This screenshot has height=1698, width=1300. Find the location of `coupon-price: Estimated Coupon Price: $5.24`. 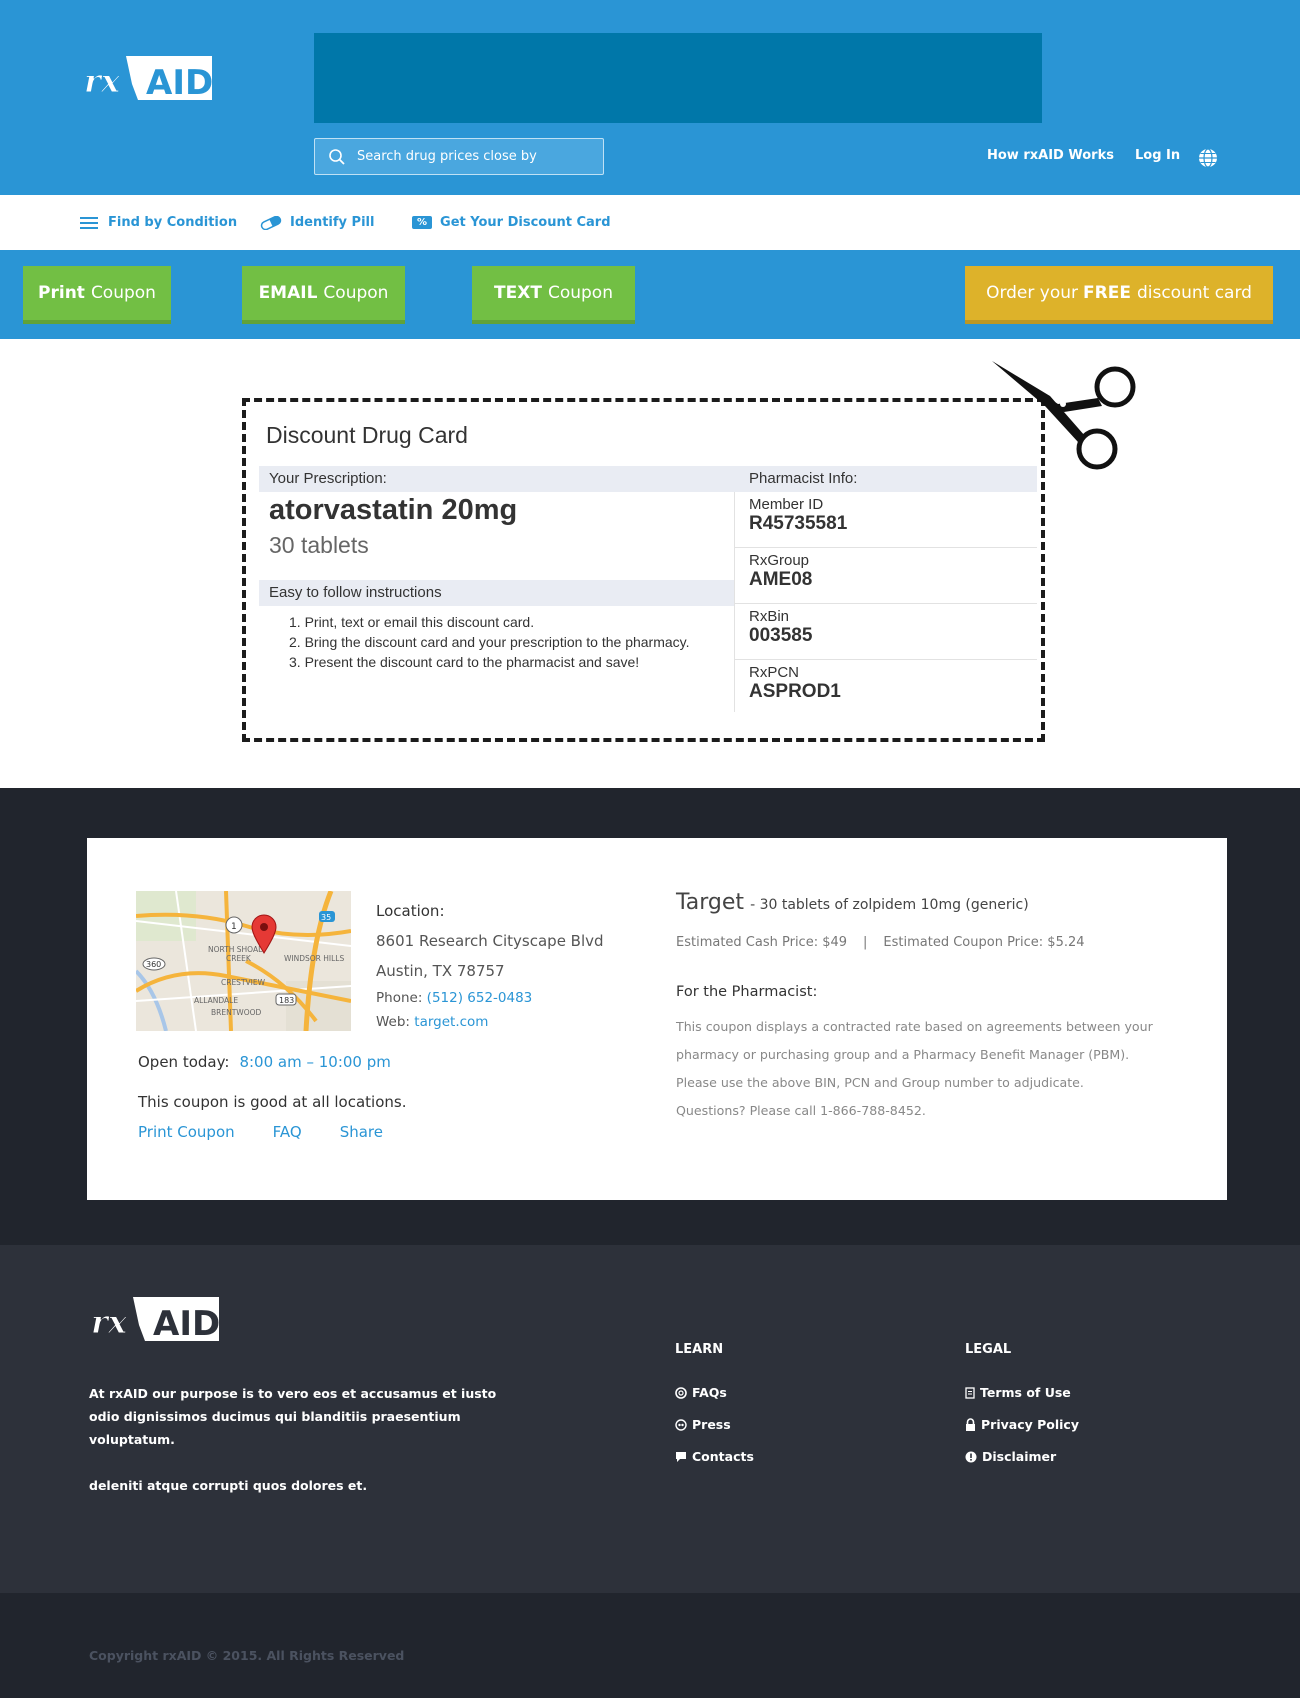

coupon-price: Estimated Coupon Price: $5.24 is located at coordinates (984, 942).